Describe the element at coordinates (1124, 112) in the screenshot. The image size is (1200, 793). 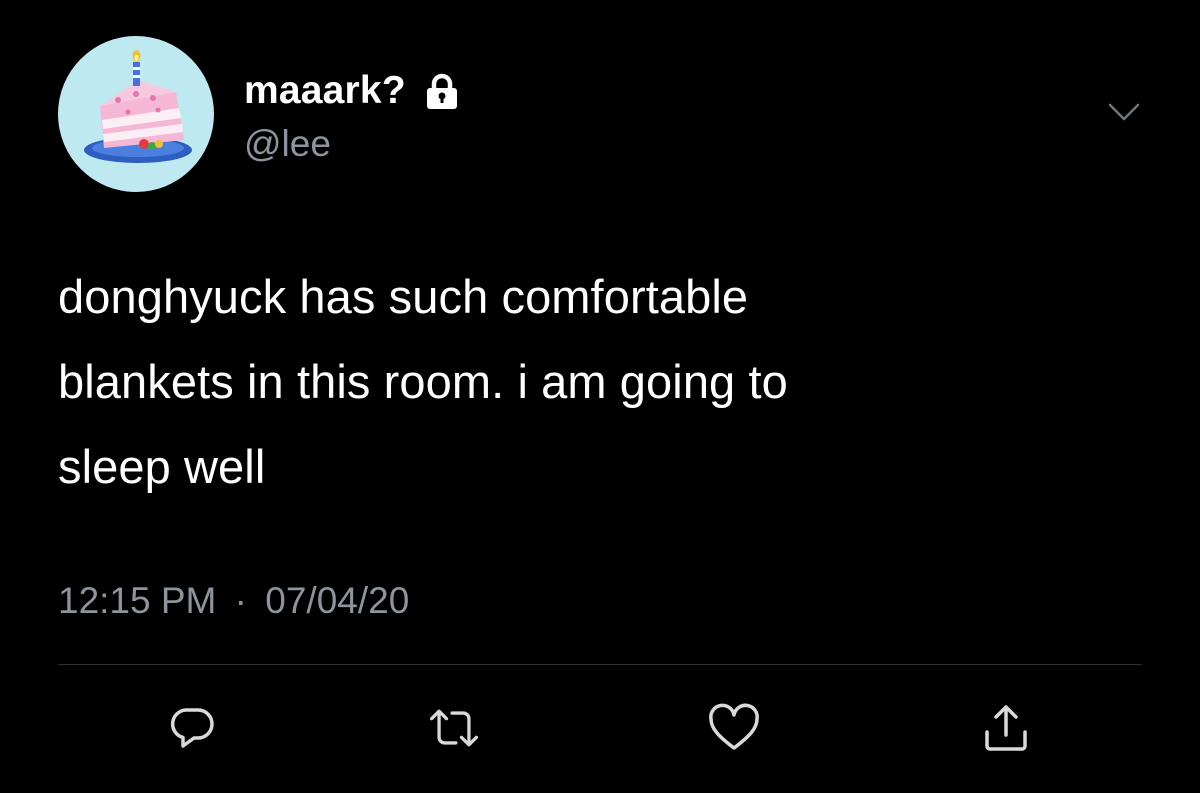
I see `chevron-down-icon` at that location.